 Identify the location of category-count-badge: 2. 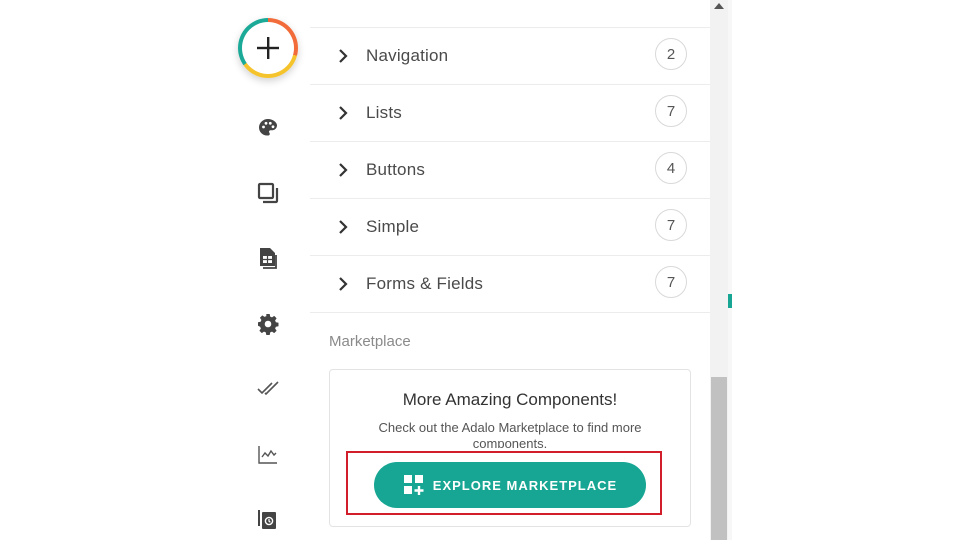
(671, 54).